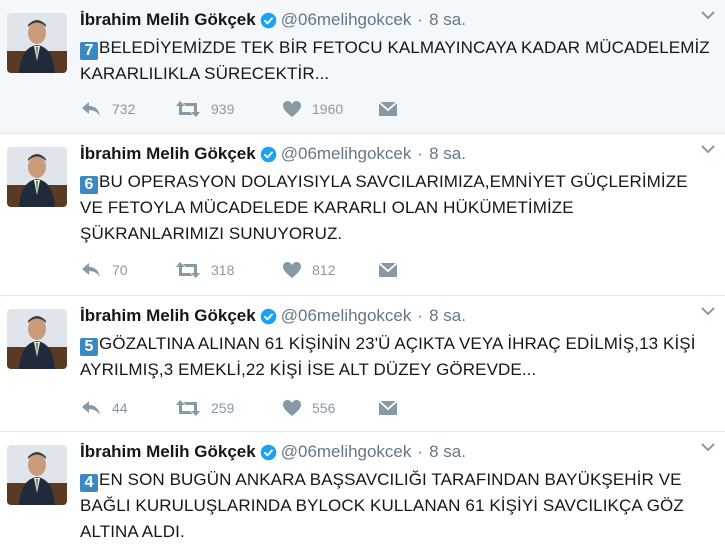  I want to click on number-badge: 6, so click(89, 185).